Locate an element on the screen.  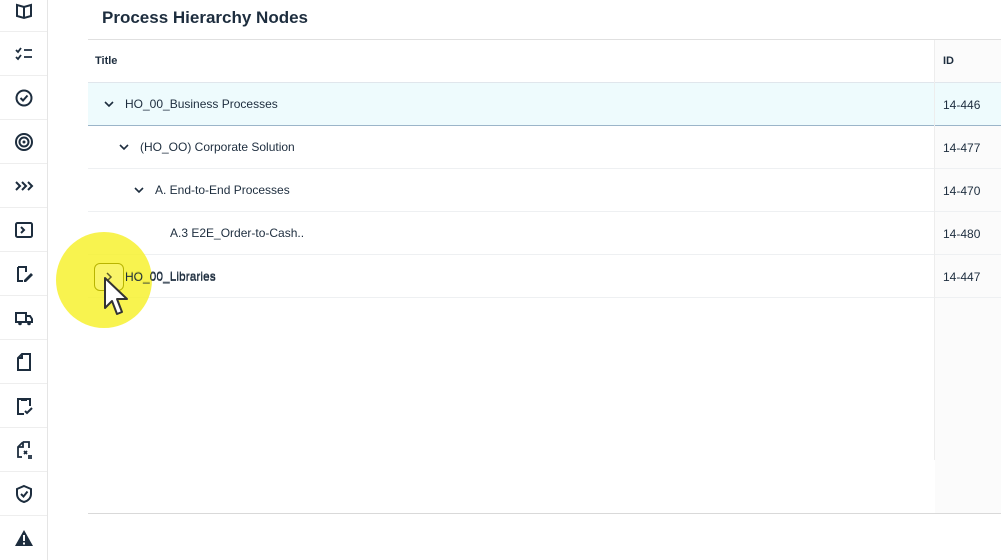
sidebar-item-tasks is located at coordinates (23, 54).